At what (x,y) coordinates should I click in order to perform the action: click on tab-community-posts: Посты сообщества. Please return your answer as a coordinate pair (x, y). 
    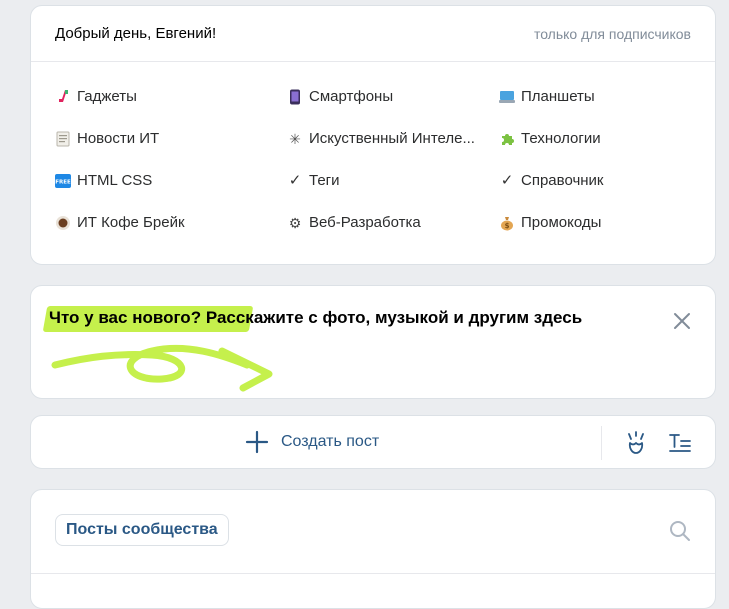
    Looking at the image, I should click on (142, 530).